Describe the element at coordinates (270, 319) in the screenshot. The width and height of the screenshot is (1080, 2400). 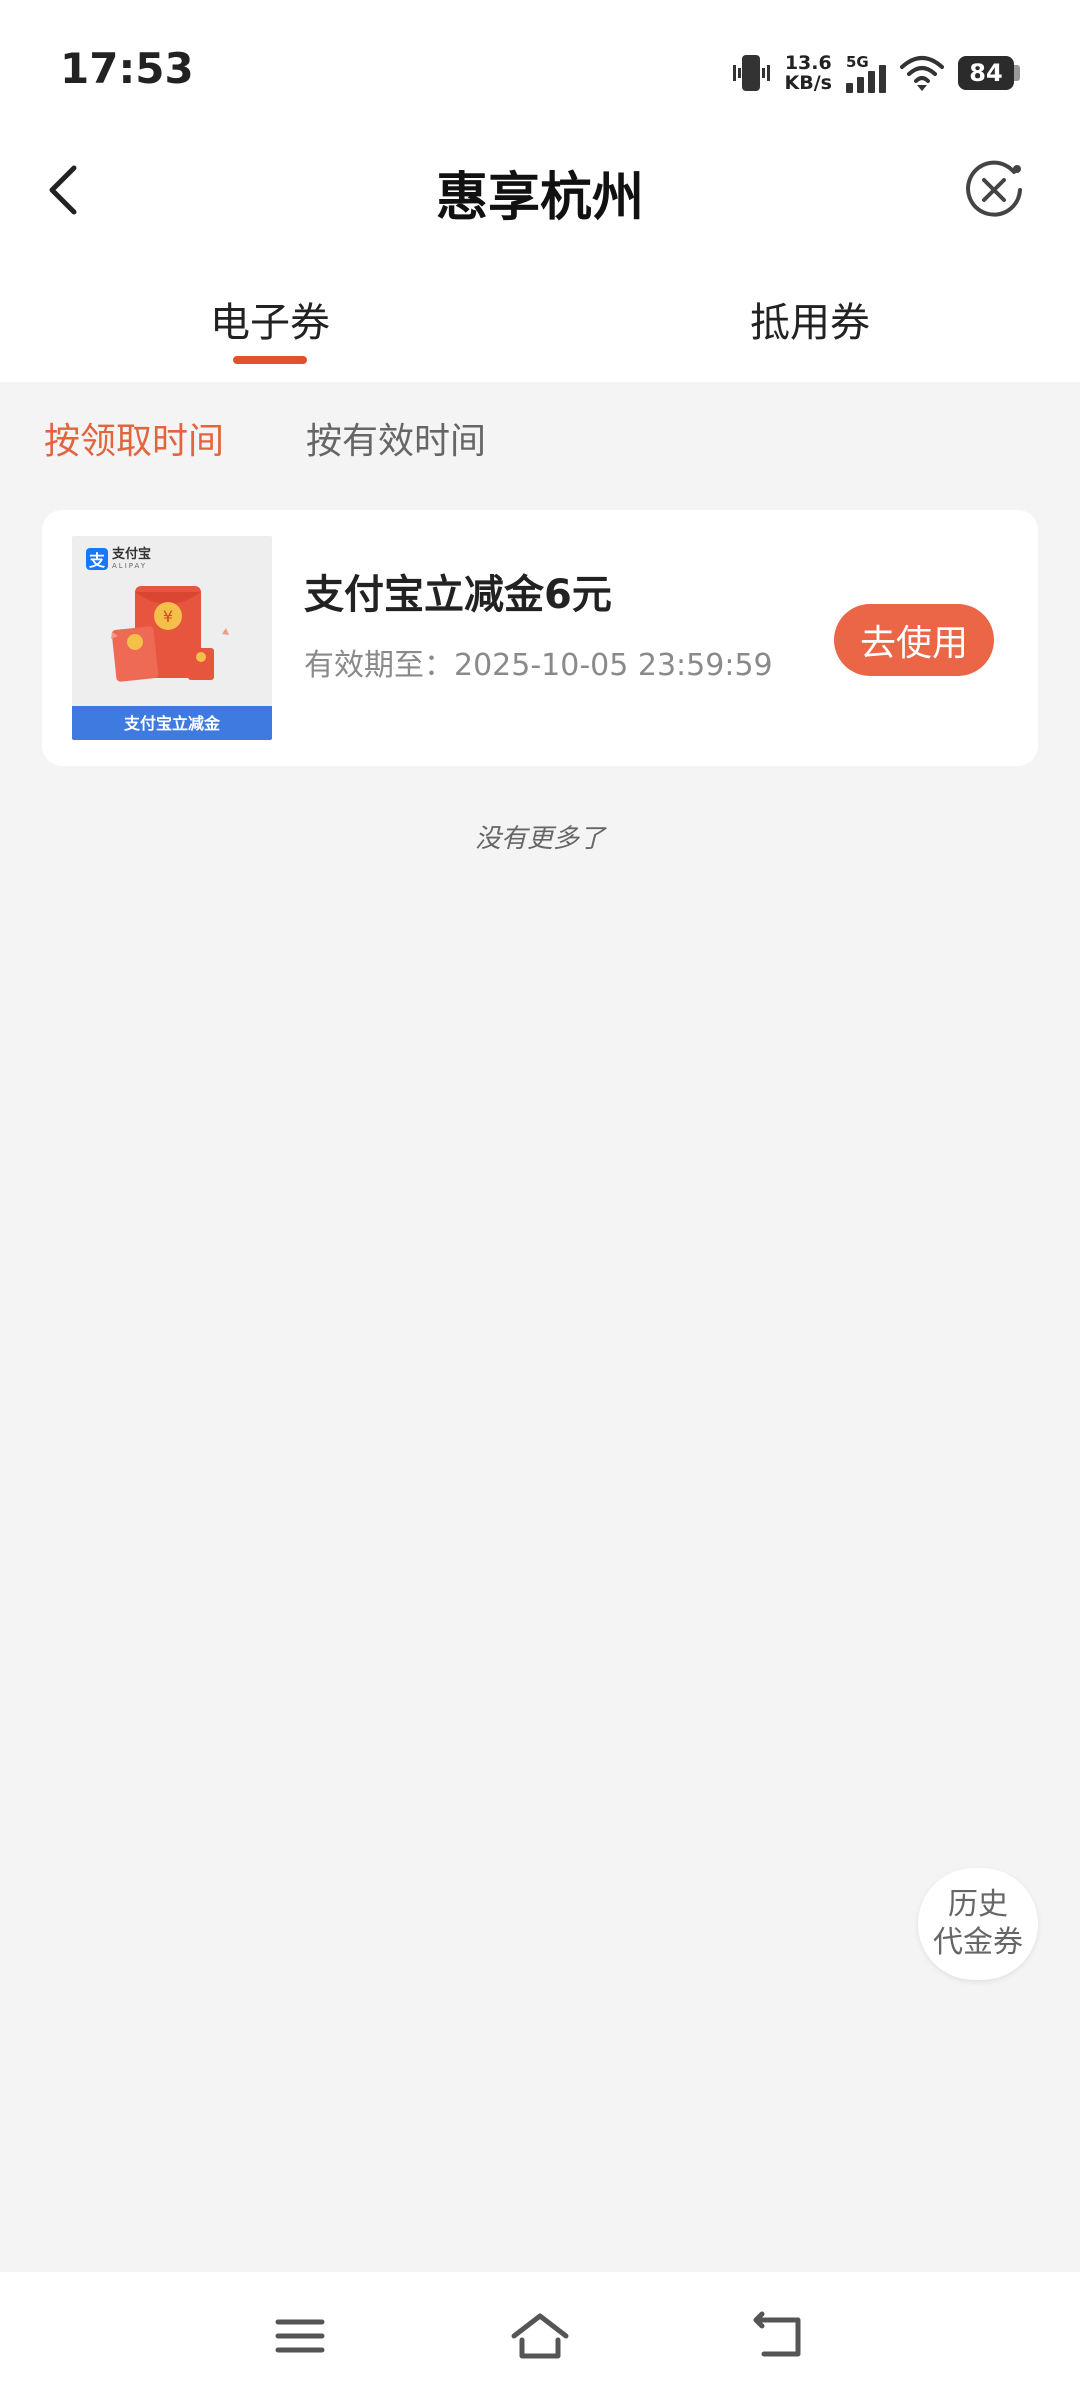
I see `tab-ecoupon: 电子券` at that location.